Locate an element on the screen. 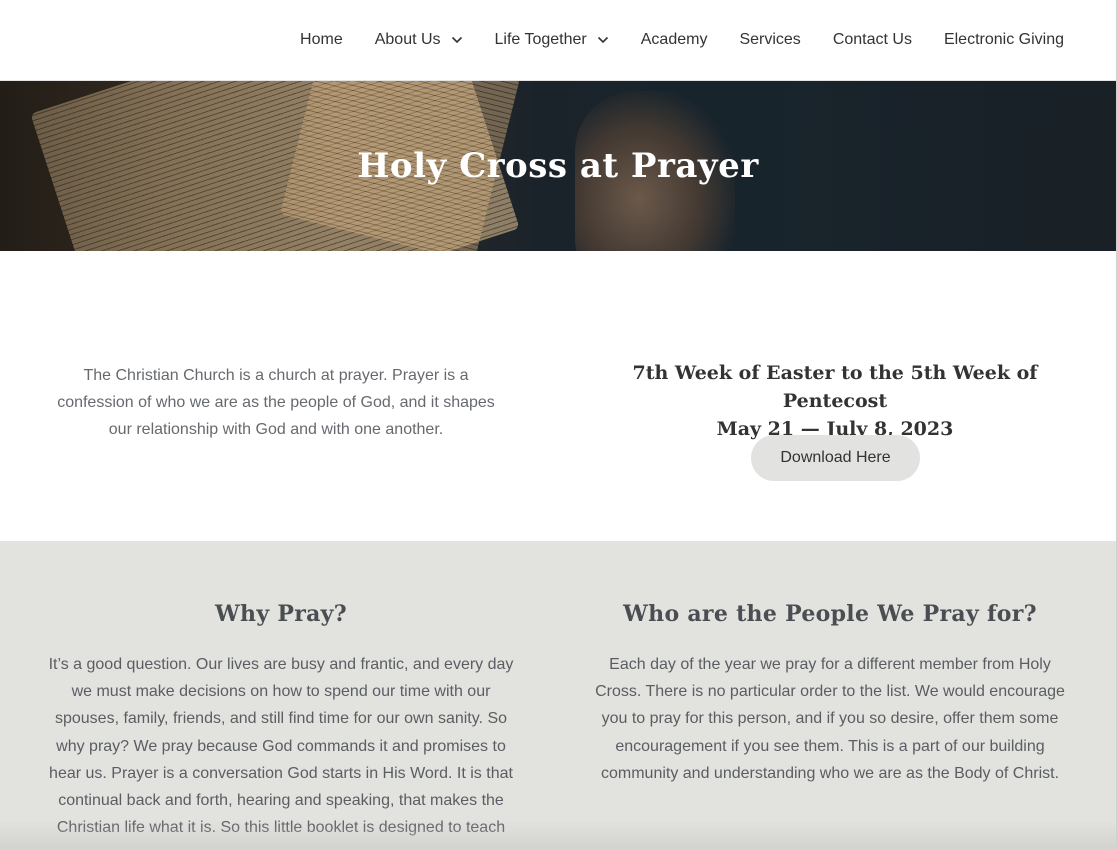 This screenshot has width=1117, height=849. nav-item-label: Academy is located at coordinates (674, 39).